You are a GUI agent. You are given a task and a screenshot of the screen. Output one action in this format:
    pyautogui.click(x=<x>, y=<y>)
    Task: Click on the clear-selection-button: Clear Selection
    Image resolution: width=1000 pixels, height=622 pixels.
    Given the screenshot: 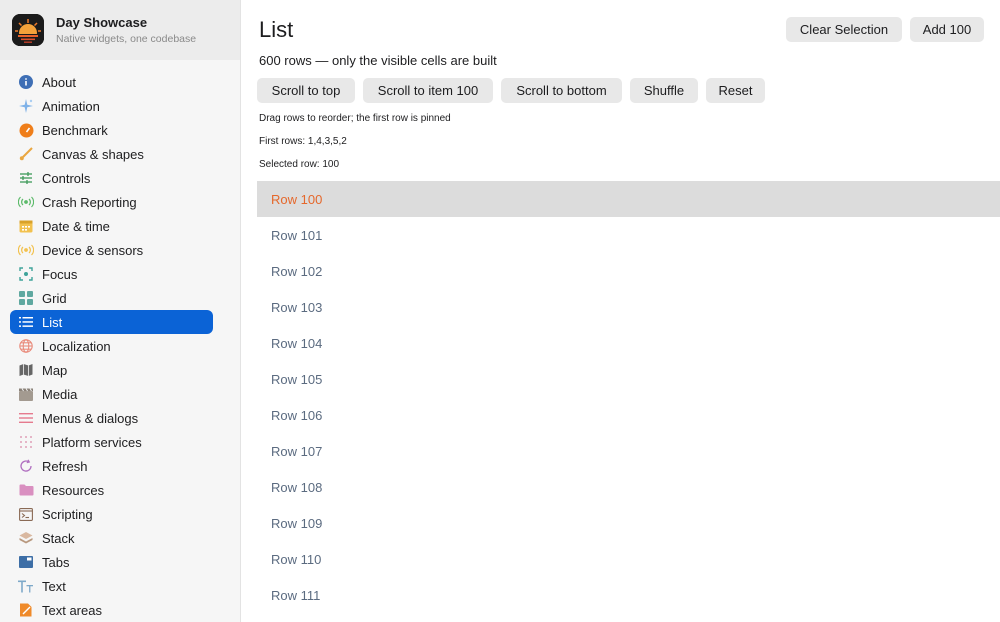 What is the action you would take?
    pyautogui.click(x=844, y=29)
    